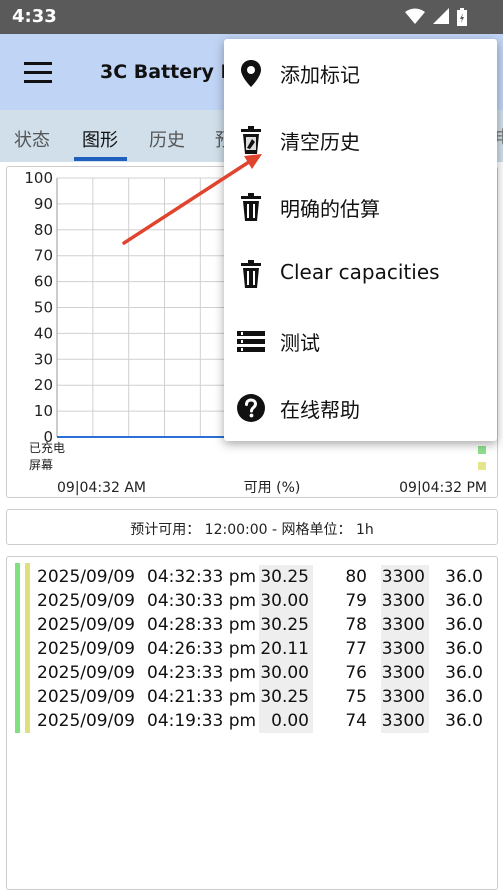  I want to click on y-tick-label: 50, so click(43, 308).